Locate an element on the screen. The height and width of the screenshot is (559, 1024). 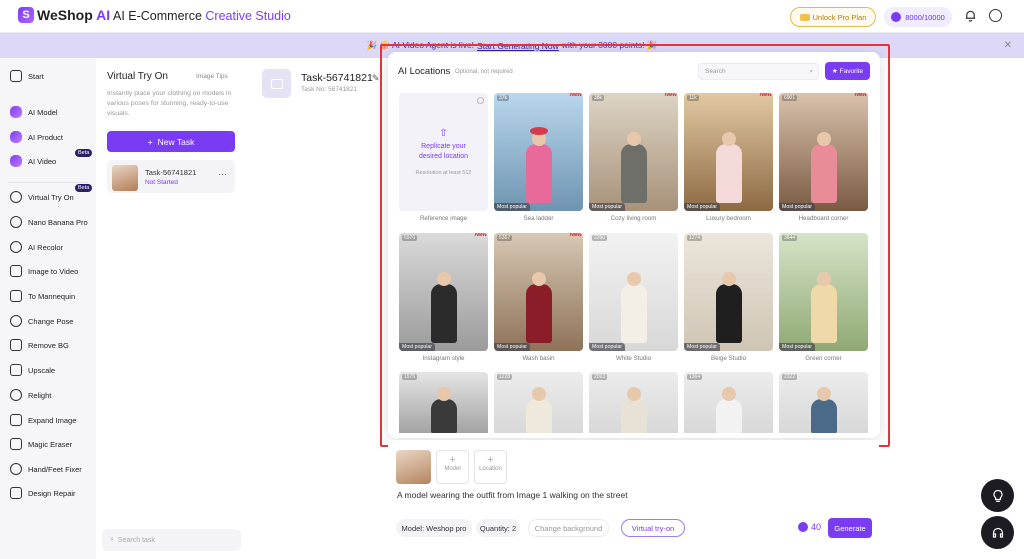
location-slot: + Location is located at coordinates (490, 467).